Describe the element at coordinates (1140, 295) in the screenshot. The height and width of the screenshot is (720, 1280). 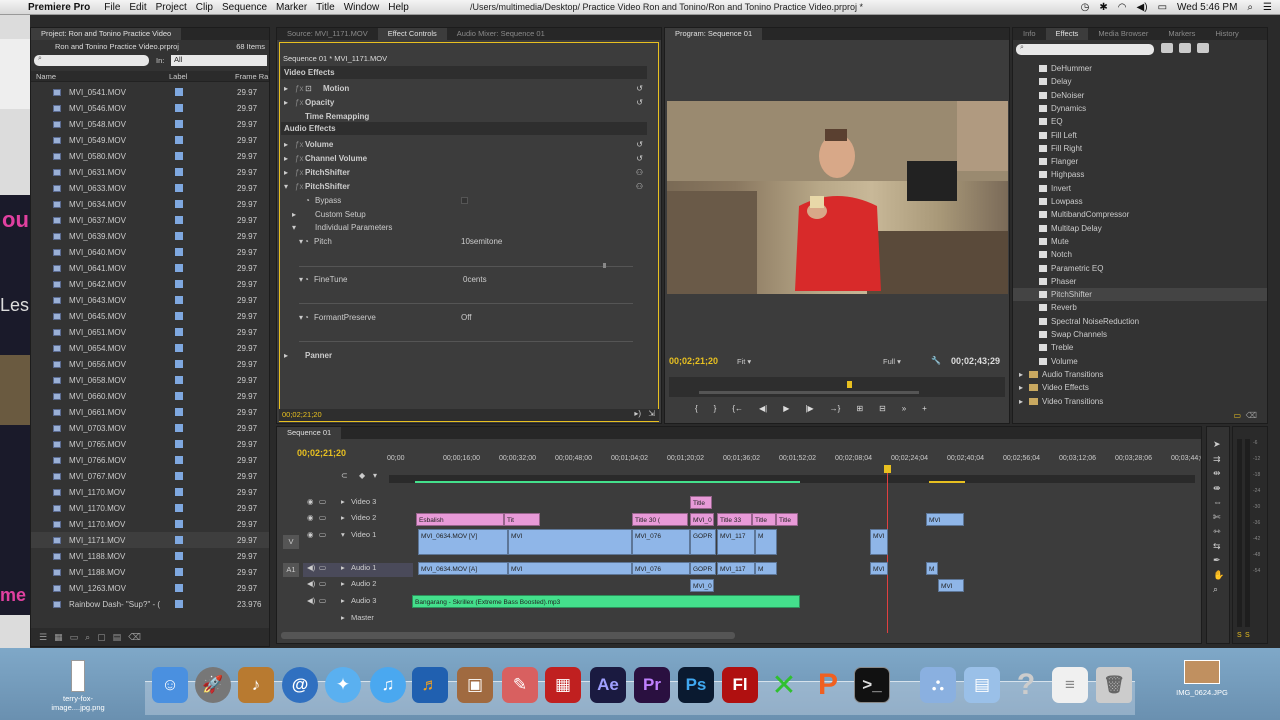
I see `effect-item: PitchShifter` at that location.